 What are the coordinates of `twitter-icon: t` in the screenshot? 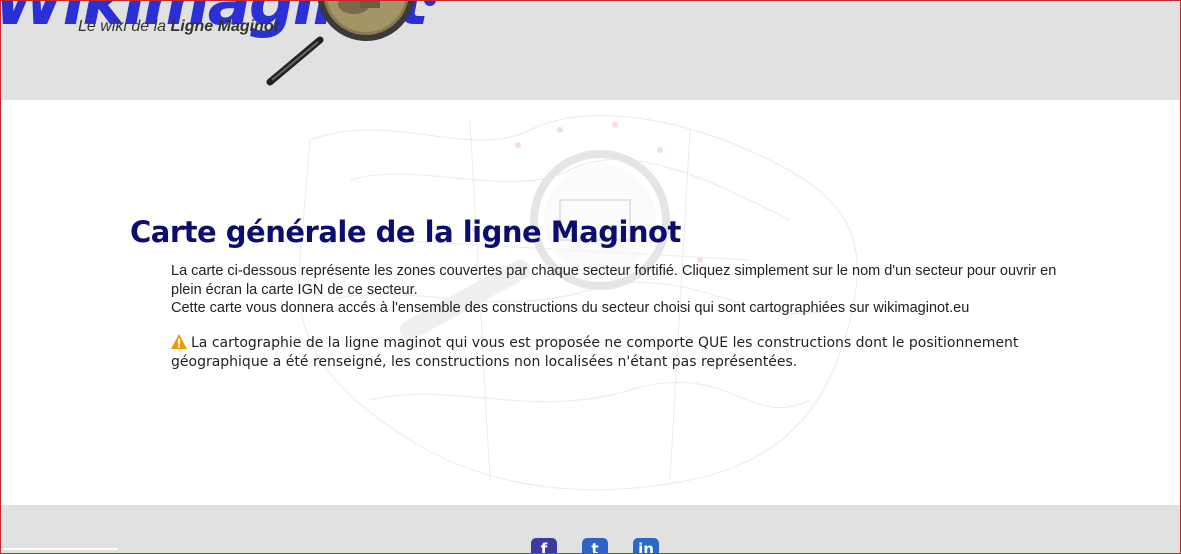 It's located at (595, 546).